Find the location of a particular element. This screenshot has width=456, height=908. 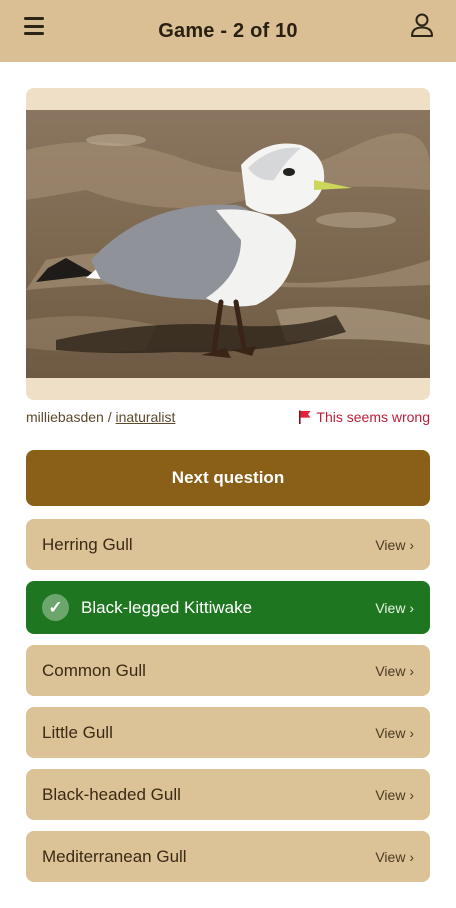

checkmark-icon: ✓ is located at coordinates (55, 607).